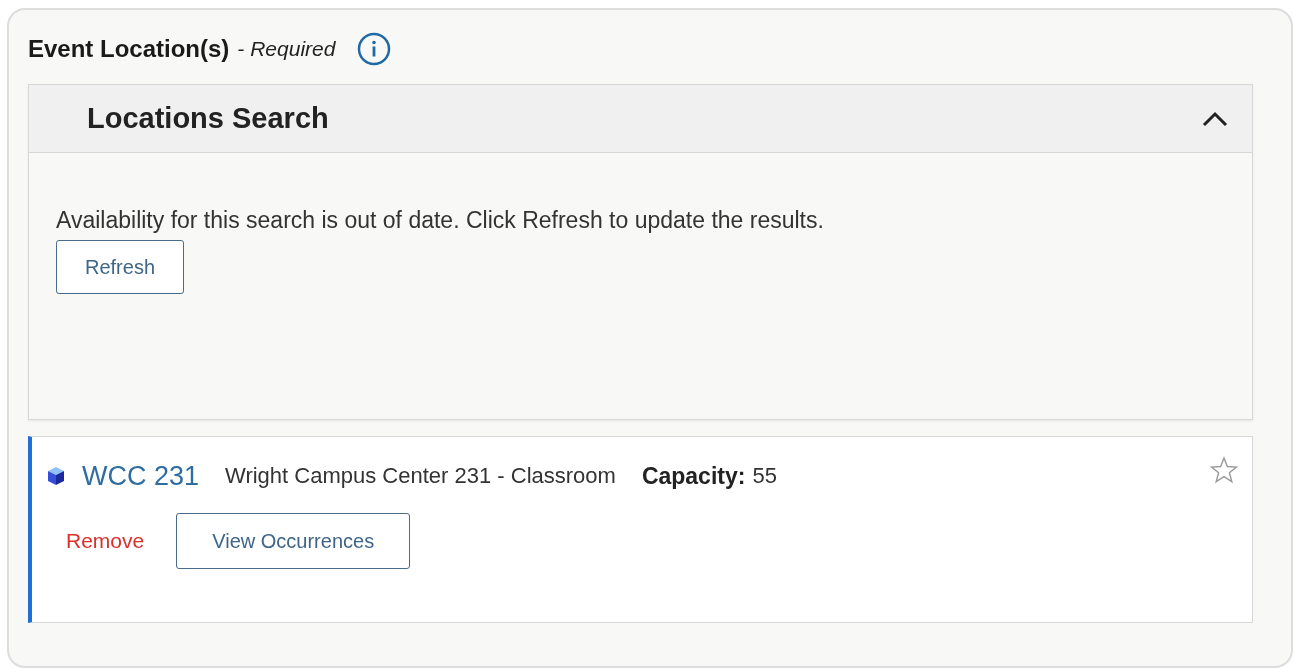 The image size is (1294, 669). Describe the element at coordinates (440, 220) in the screenshot. I see `status-message: Availability for this search is out of date. Click Refresh to update the results.` at that location.